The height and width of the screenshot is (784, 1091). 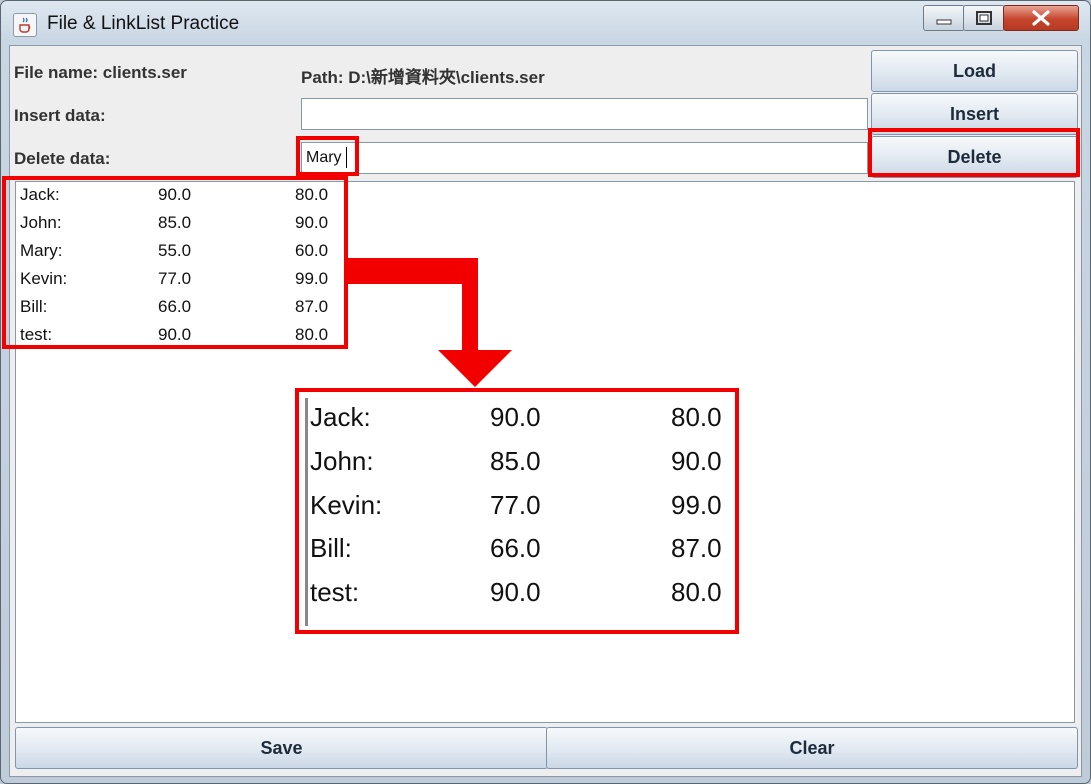 What do you see at coordinates (584, 114) in the screenshot?
I see `insert-data-field` at bounding box center [584, 114].